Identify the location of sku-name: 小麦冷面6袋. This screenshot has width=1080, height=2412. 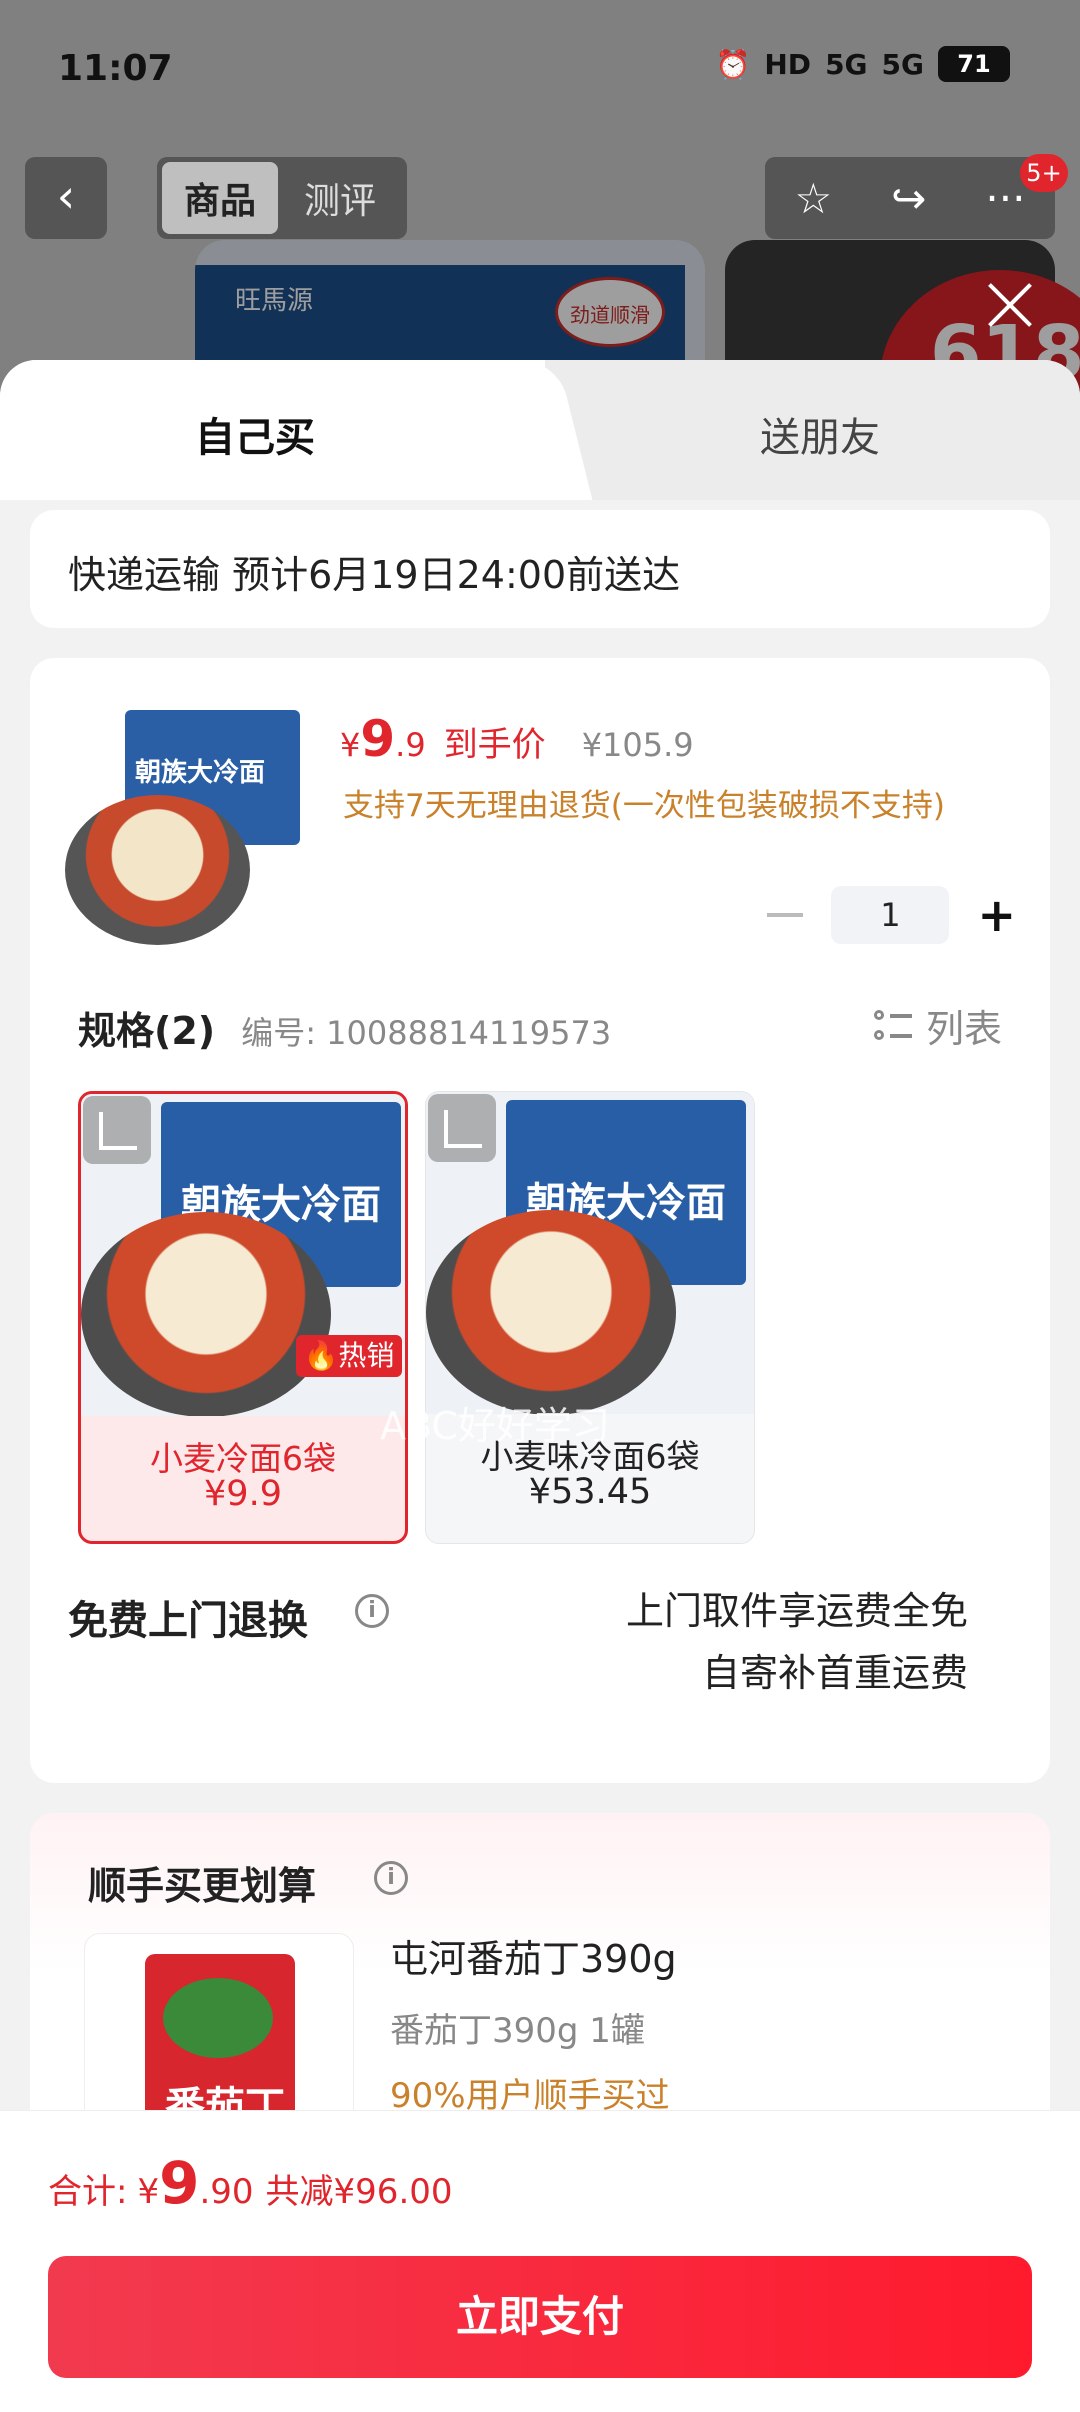
(243, 1458).